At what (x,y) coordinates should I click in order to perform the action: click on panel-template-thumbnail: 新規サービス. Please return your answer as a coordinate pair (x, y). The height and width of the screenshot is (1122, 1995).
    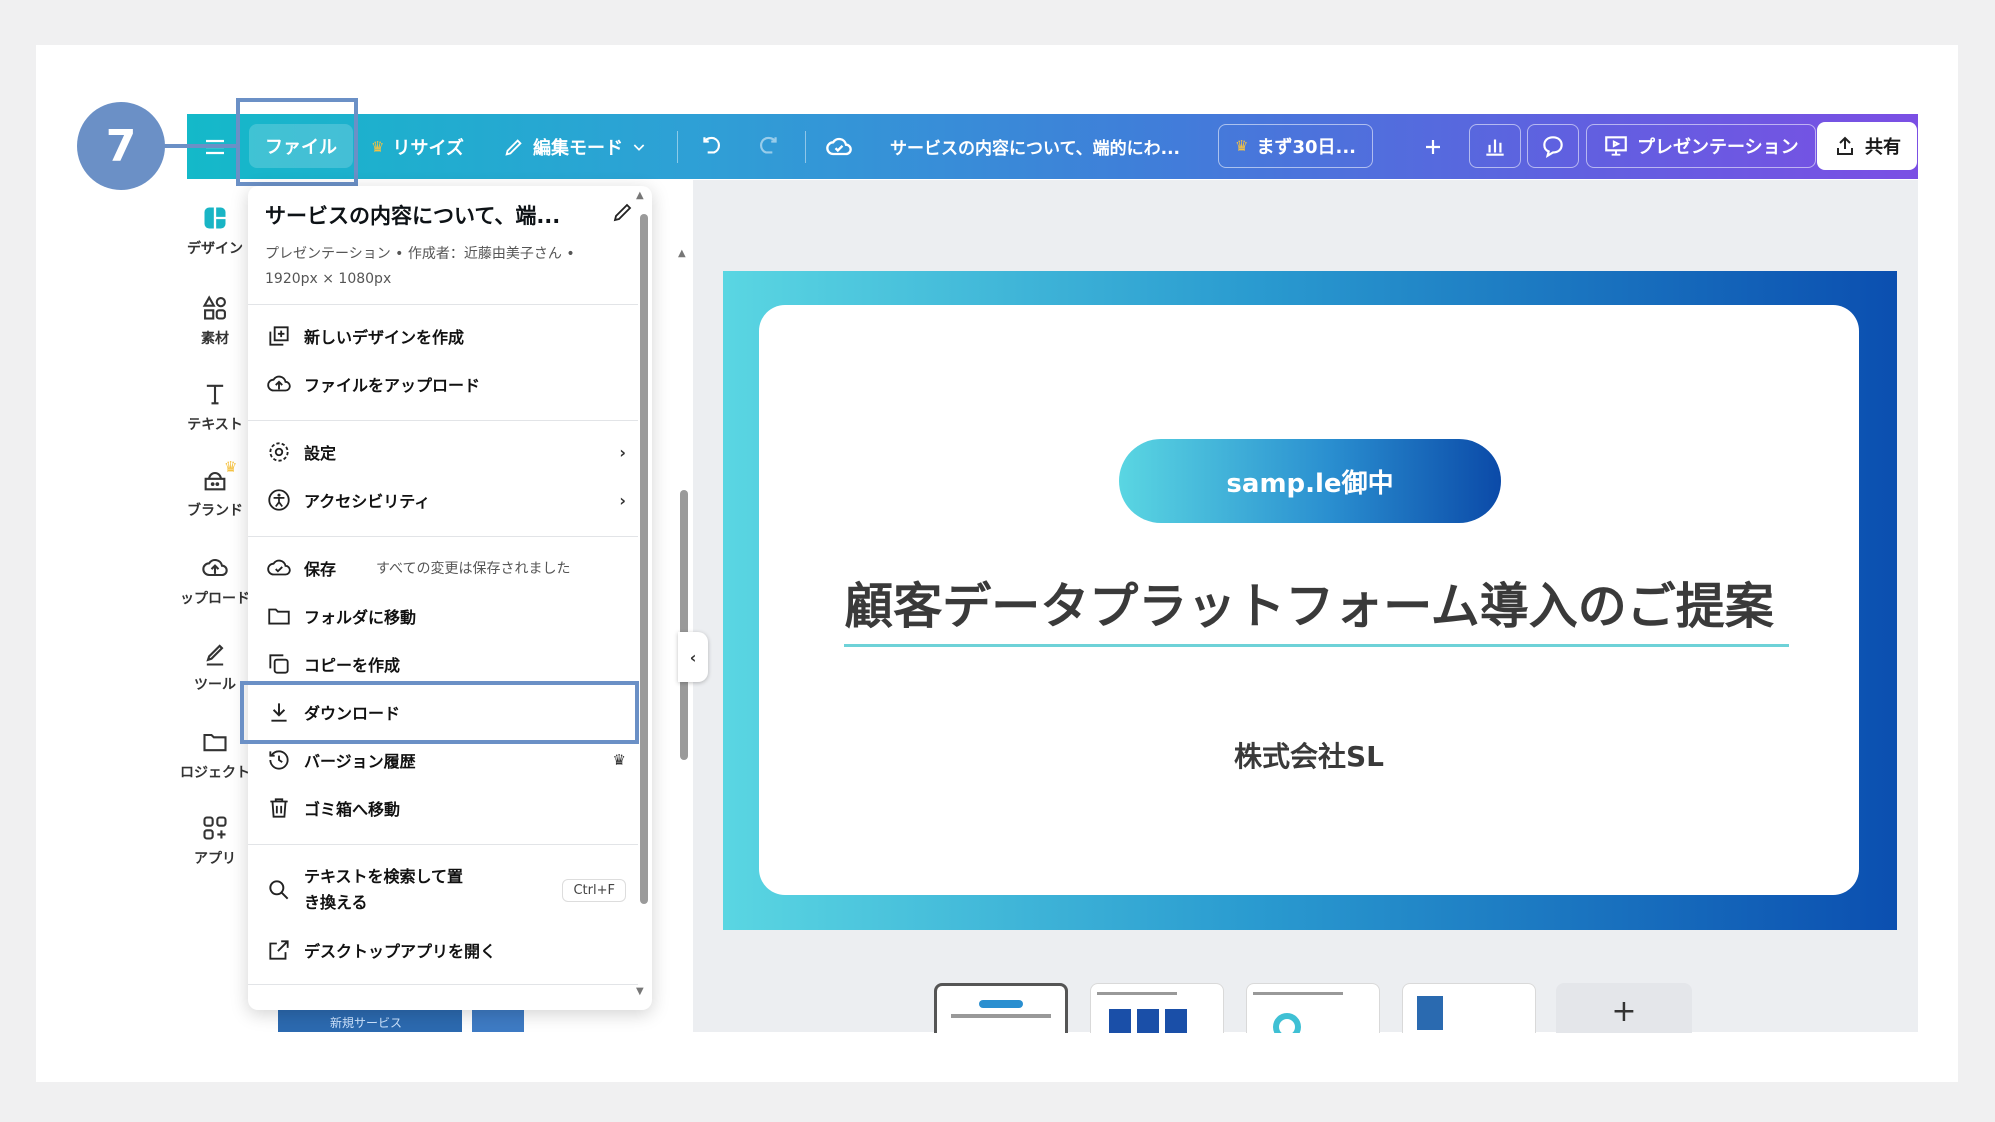
    Looking at the image, I should click on (370, 1021).